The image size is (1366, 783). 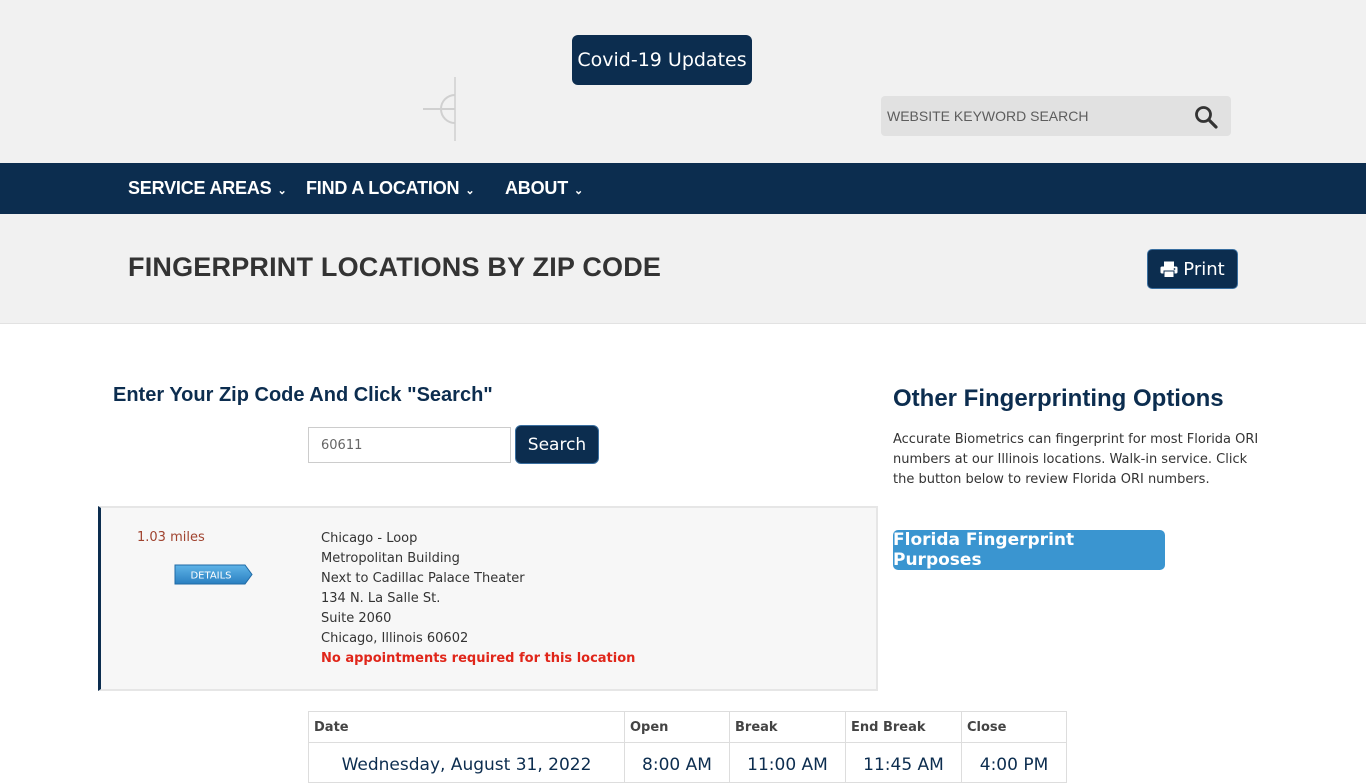 I want to click on keyword-search, so click(x=1056, y=116).